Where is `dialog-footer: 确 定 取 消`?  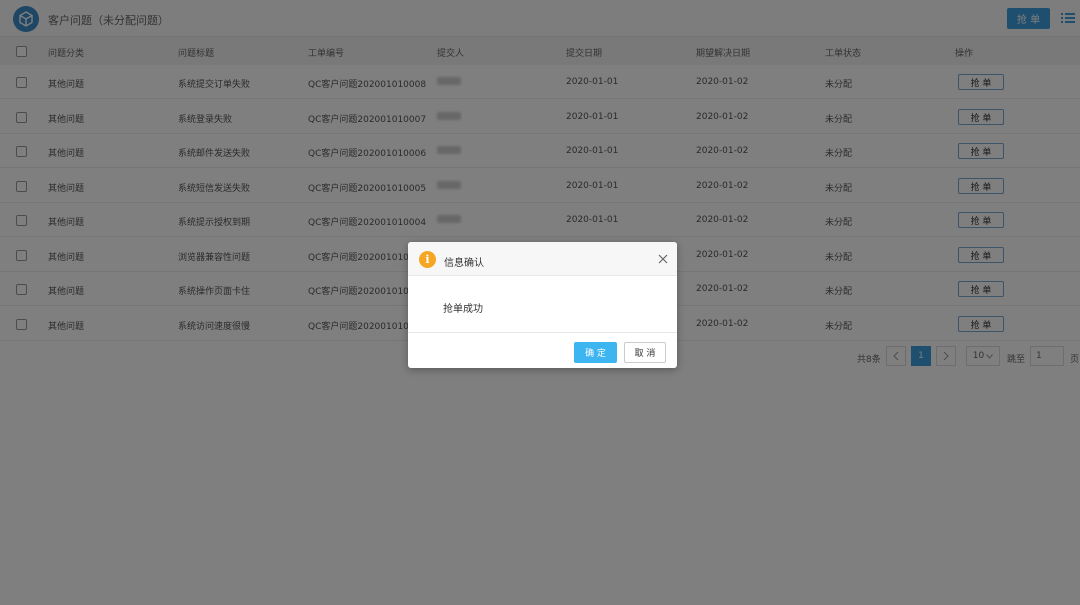 dialog-footer: 确 定 取 消 is located at coordinates (542, 350).